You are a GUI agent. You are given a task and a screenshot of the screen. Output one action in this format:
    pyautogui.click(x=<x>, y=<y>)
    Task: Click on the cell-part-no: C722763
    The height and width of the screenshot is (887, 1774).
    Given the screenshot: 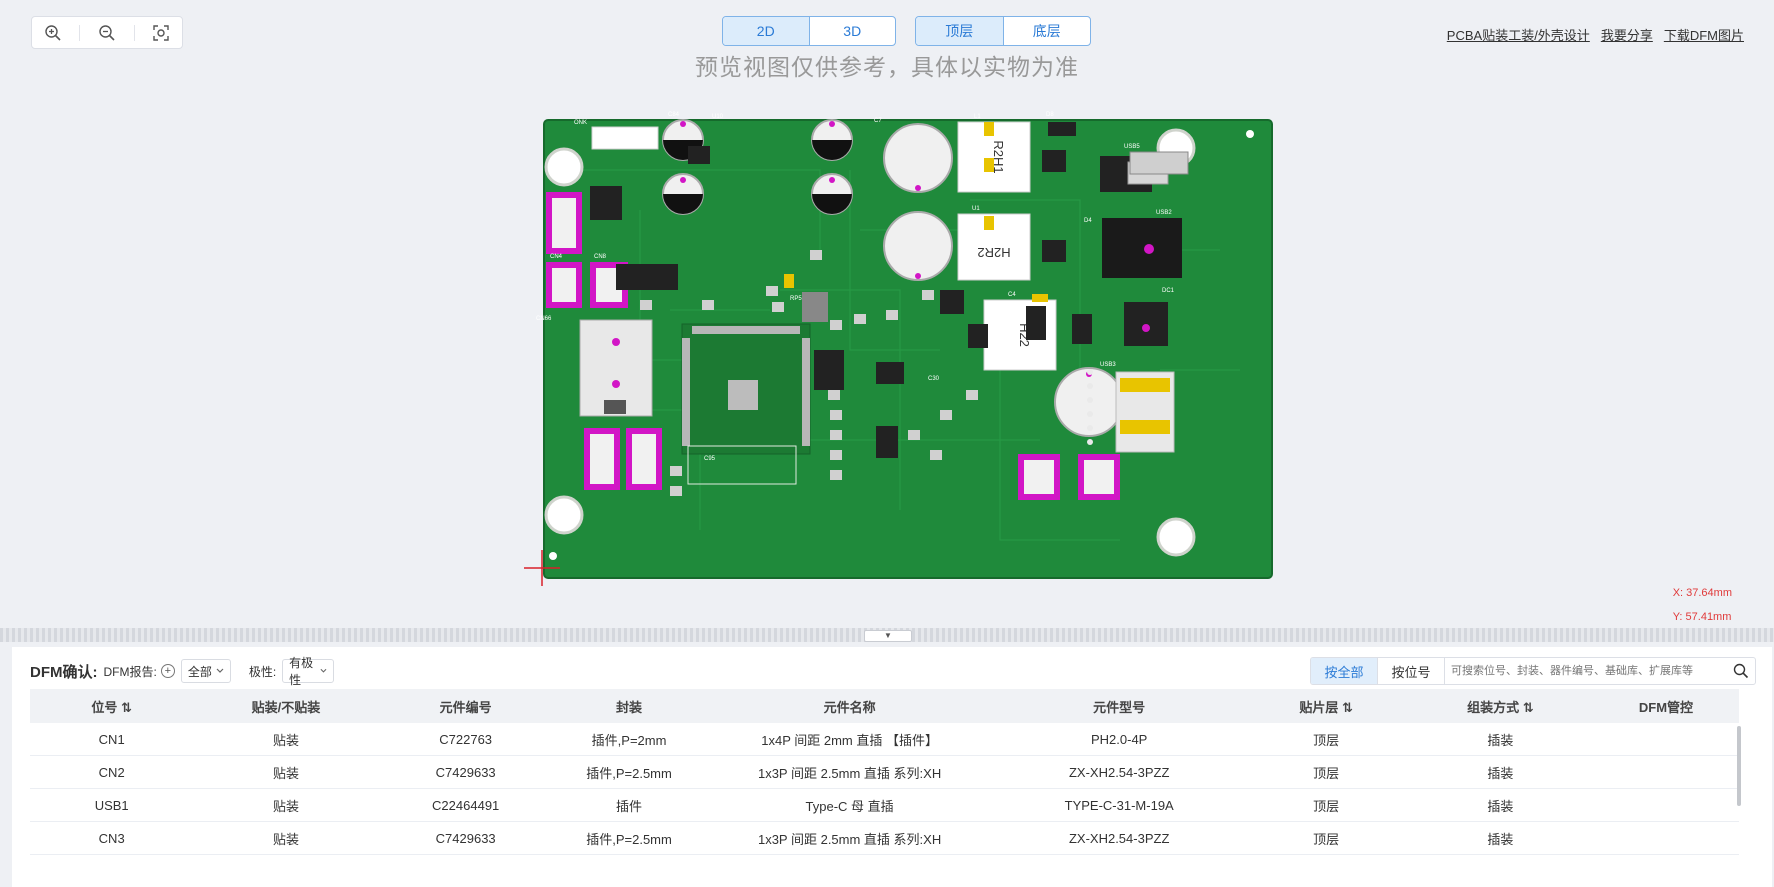 What is the action you would take?
    pyautogui.click(x=465, y=739)
    